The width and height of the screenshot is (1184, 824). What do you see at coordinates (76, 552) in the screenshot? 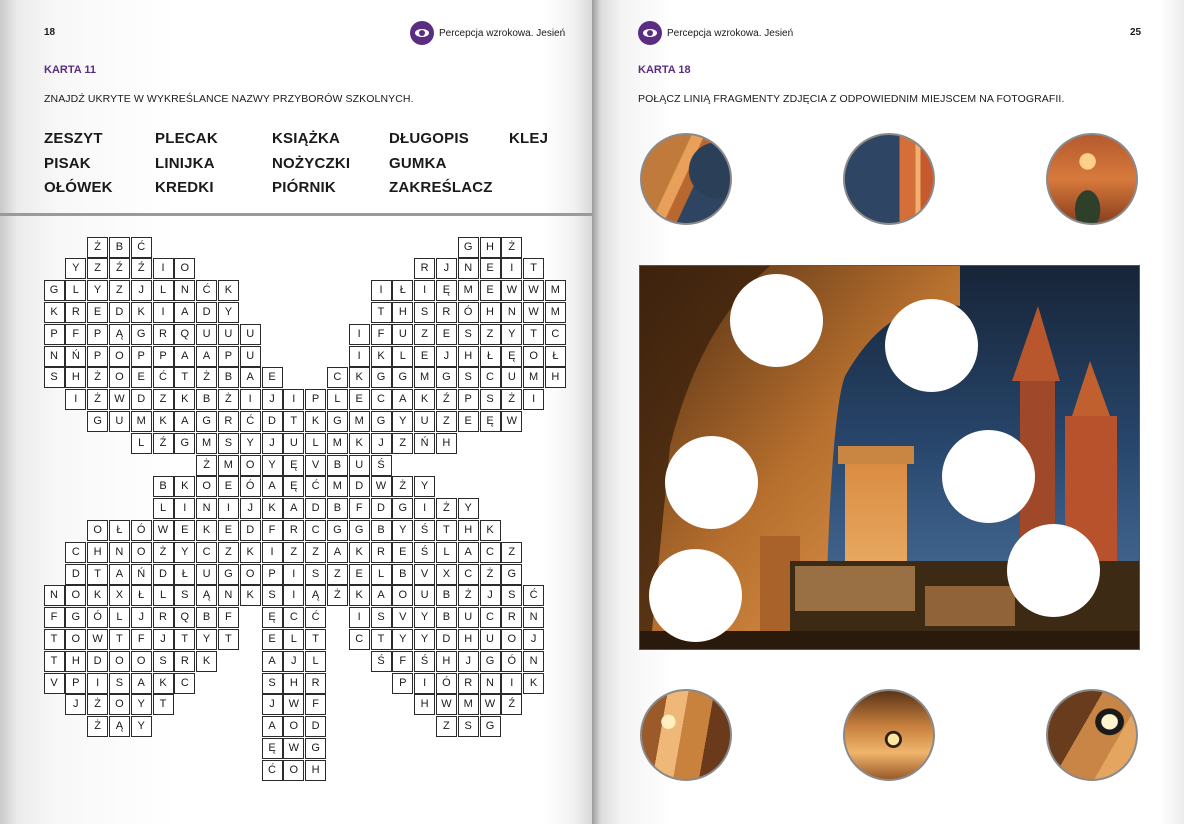
I see `grid-cell: C` at bounding box center [76, 552].